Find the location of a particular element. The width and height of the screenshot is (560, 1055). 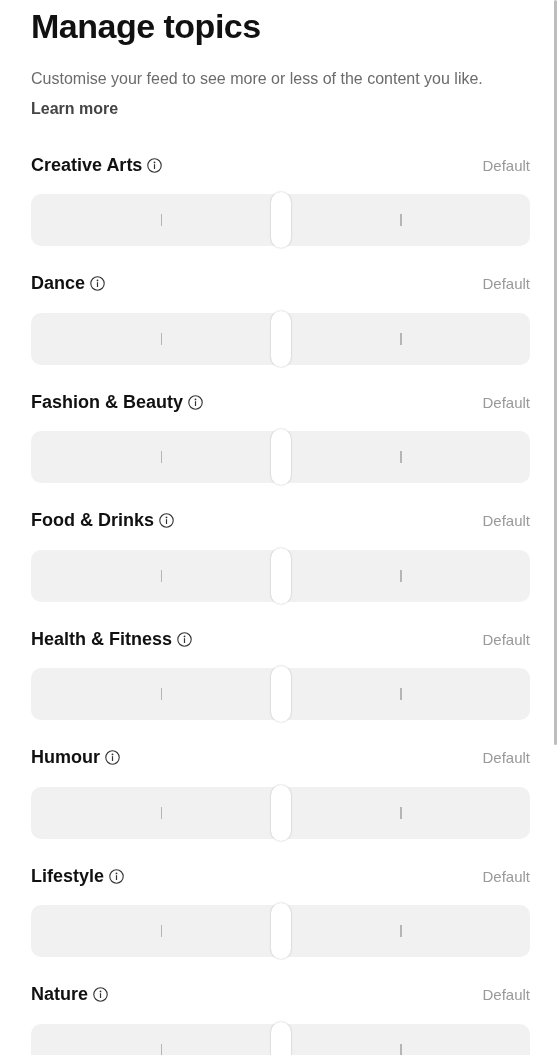

page-title: Manage topics is located at coordinates (146, 26).